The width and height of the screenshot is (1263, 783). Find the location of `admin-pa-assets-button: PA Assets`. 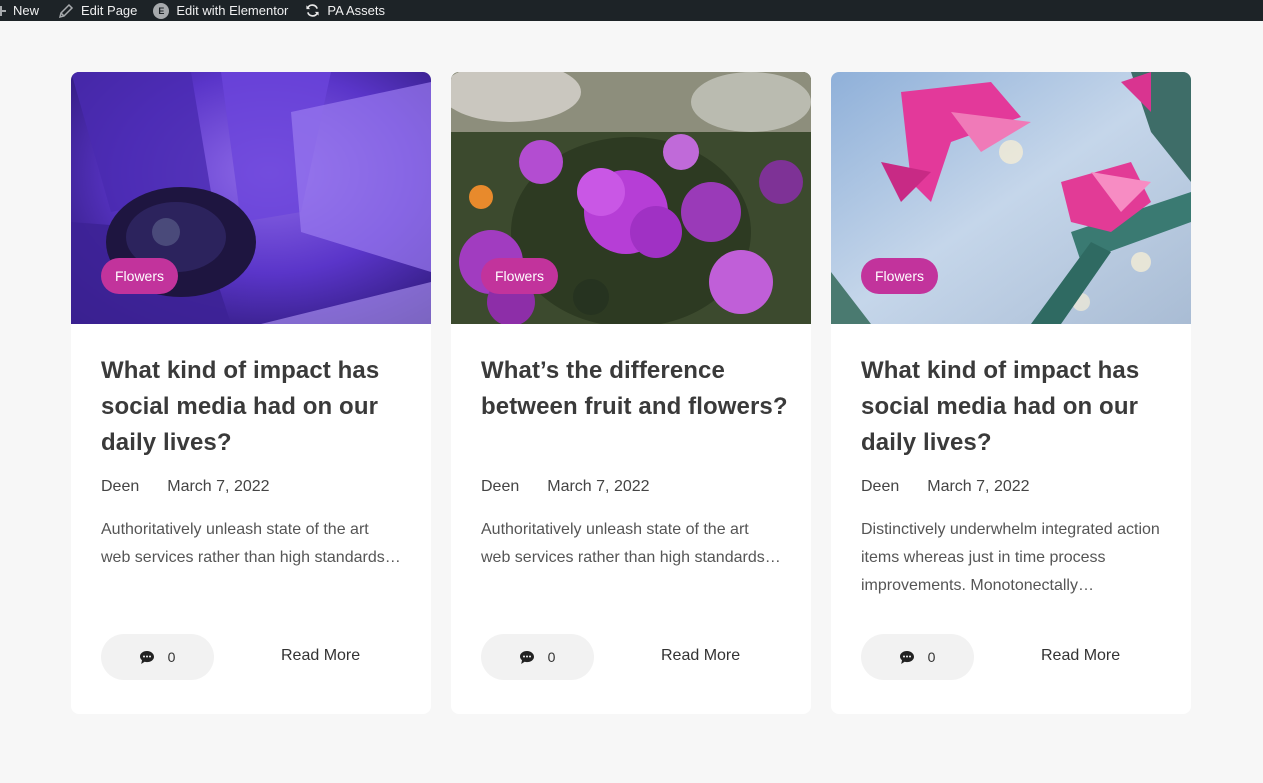

admin-pa-assets-button: PA Assets is located at coordinates (345, 10).